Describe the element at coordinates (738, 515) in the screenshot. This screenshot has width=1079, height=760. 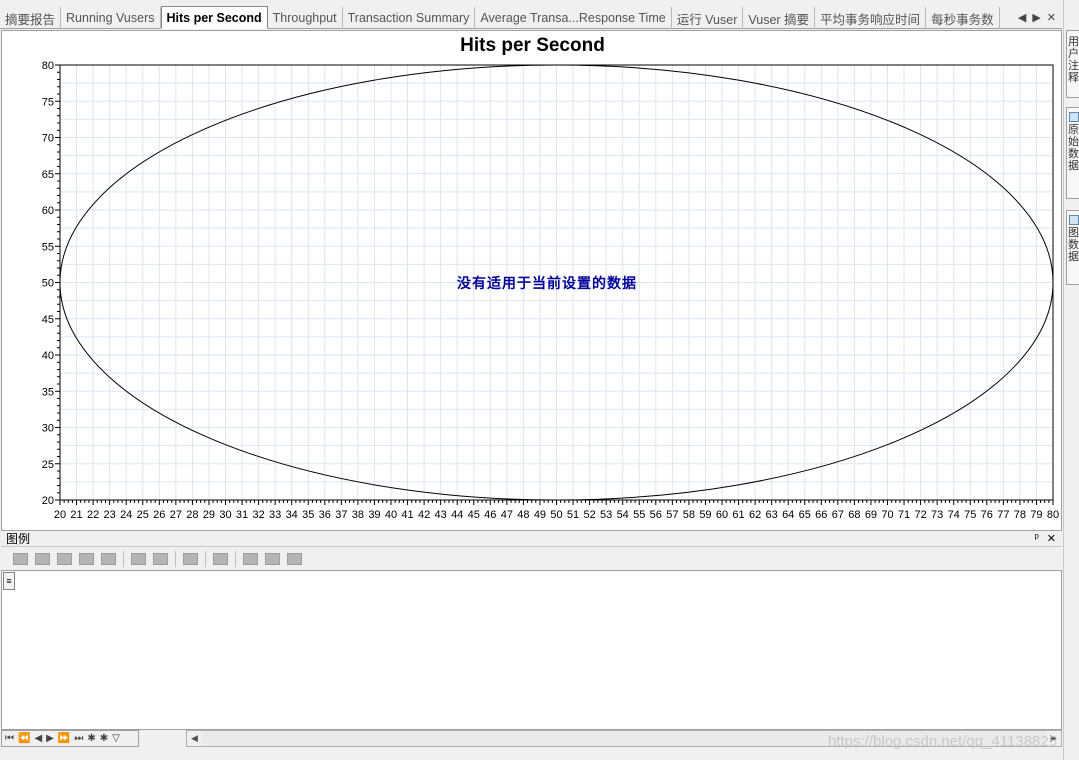
I see `x-tick-label: 61` at that location.